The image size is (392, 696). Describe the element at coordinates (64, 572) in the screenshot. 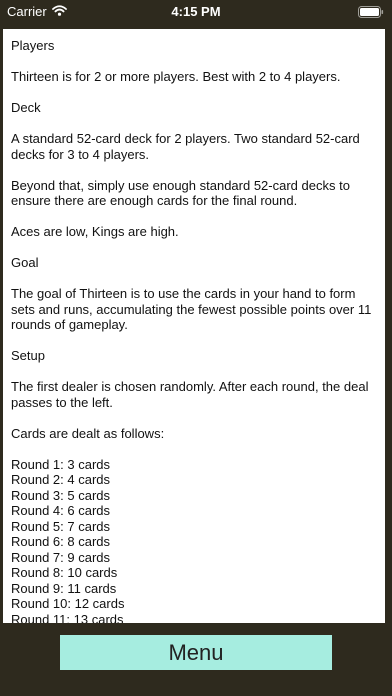

I see `round-item: Round 8: 10 cards` at that location.